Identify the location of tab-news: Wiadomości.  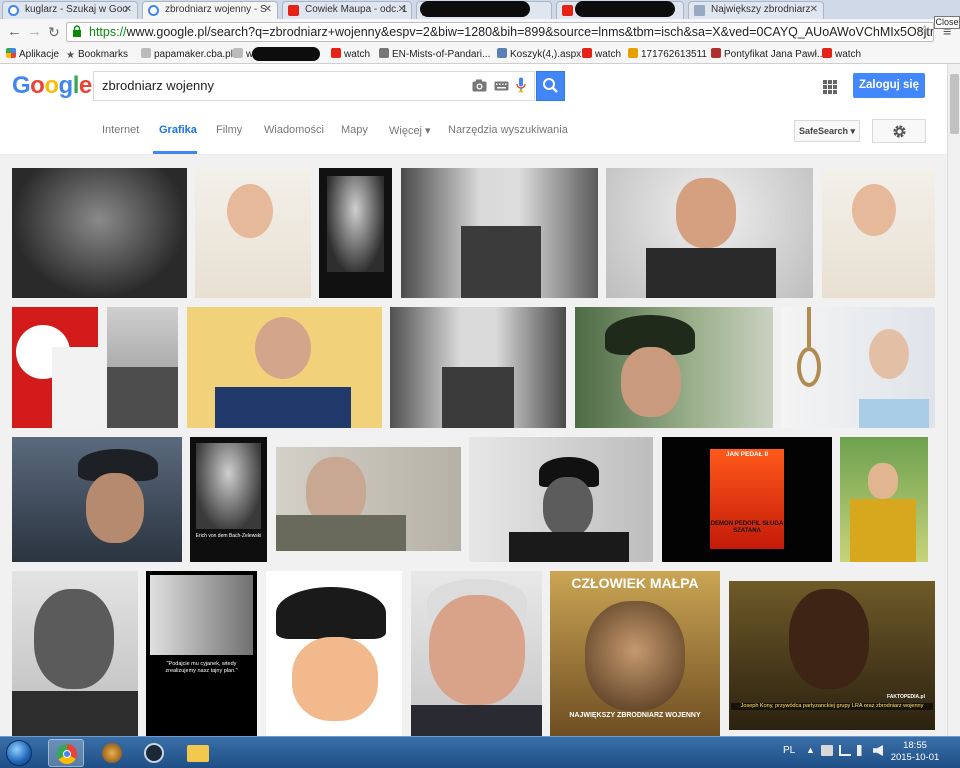
(294, 130).